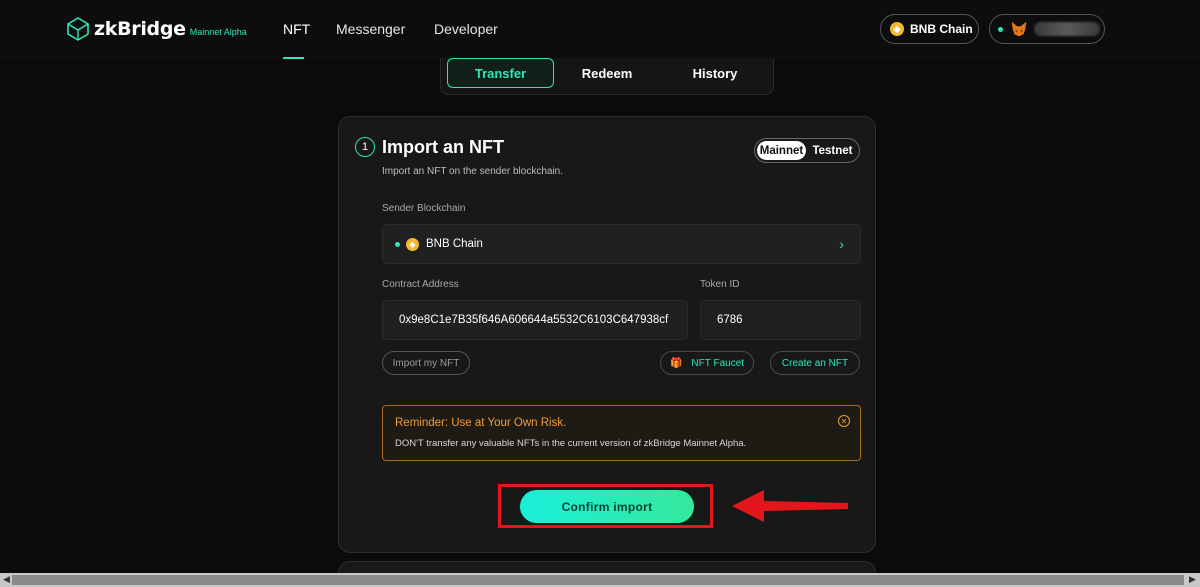  What do you see at coordinates (426, 363) in the screenshot?
I see `import-my-nft-button: Import my NFT` at bounding box center [426, 363].